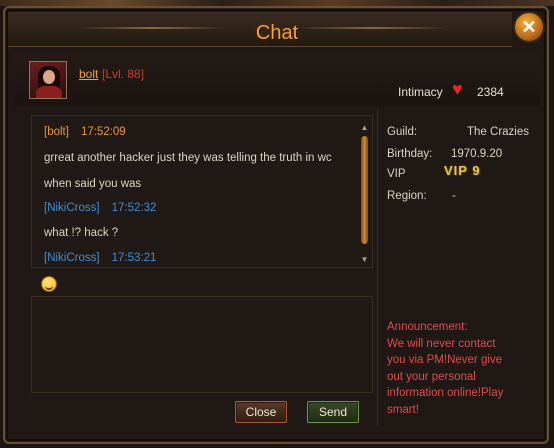  Describe the element at coordinates (529, 27) in the screenshot. I see `close-icon: ✕` at that location.